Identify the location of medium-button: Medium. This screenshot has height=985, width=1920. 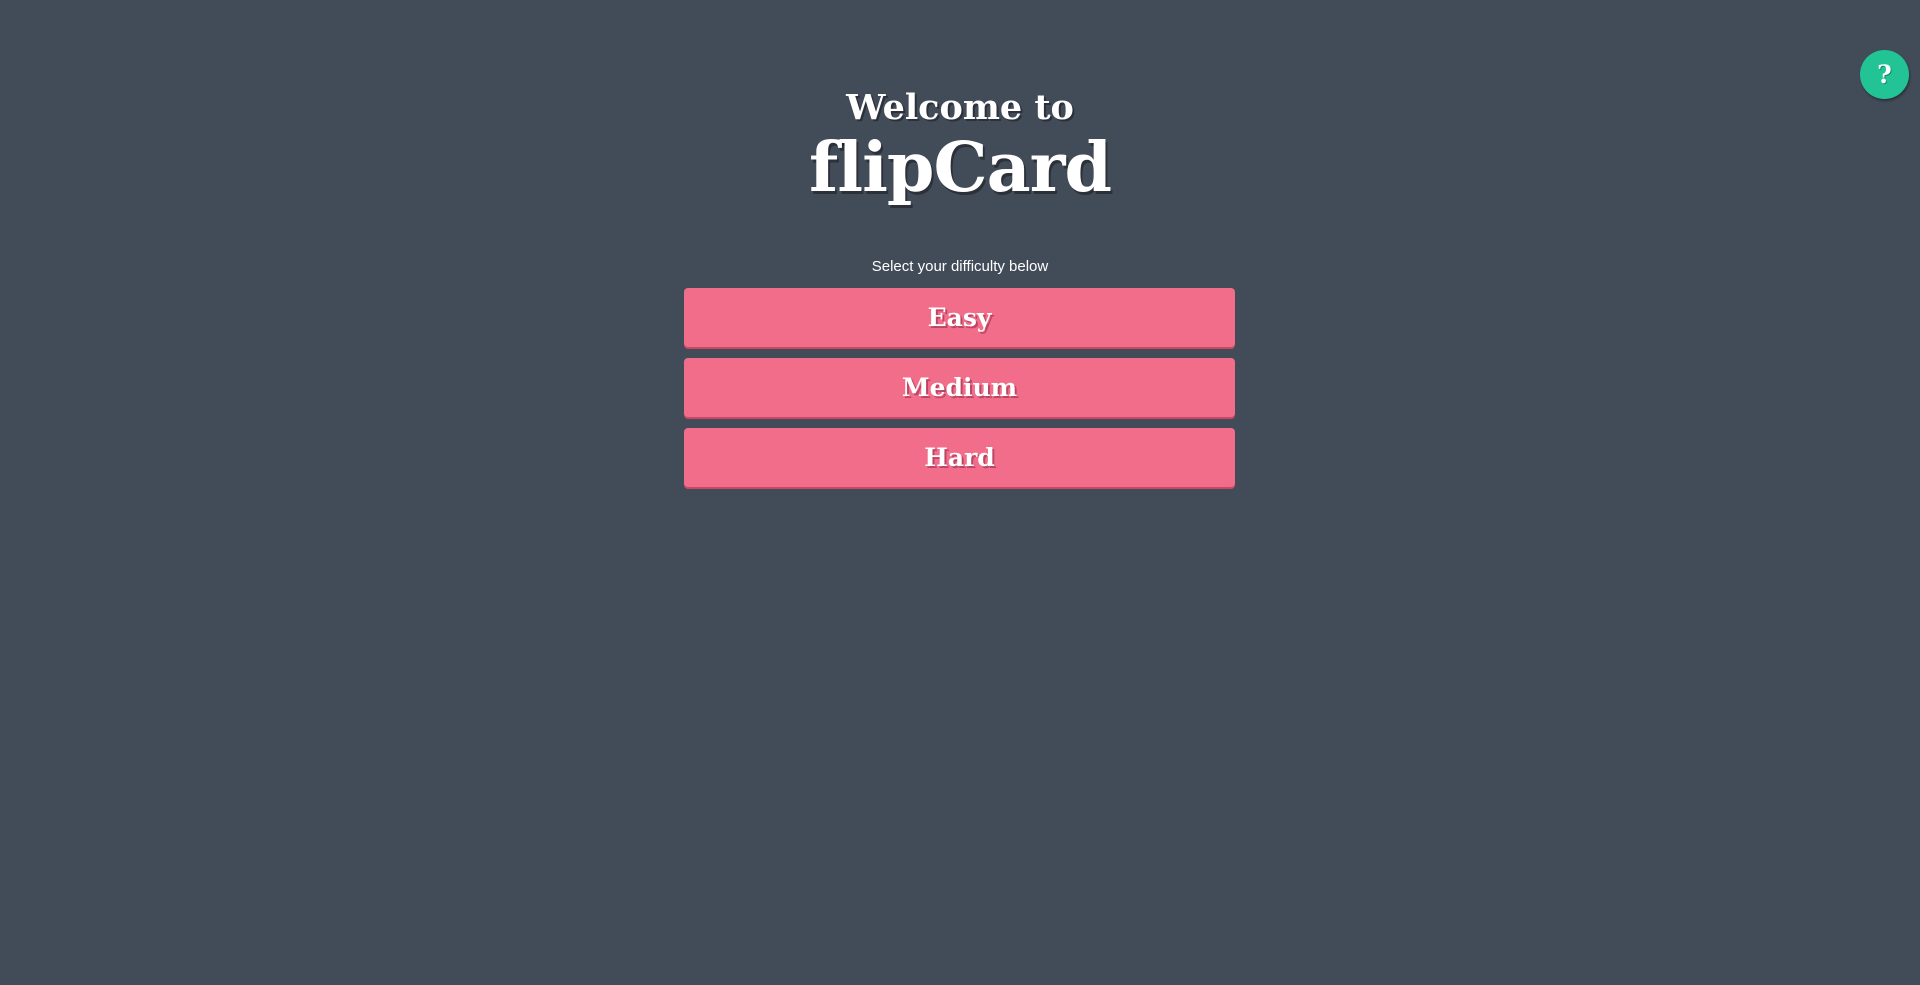
(959, 387).